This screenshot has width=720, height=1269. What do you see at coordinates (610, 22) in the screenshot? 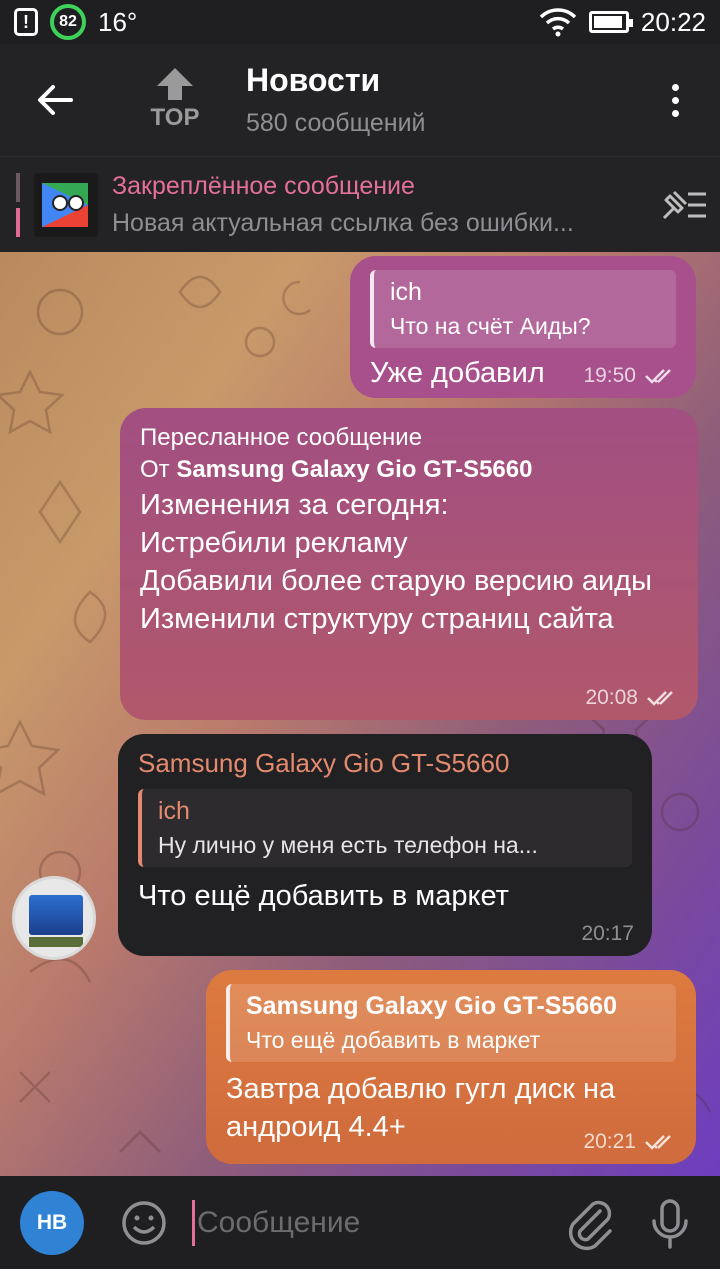
I see `battery-icon` at bounding box center [610, 22].